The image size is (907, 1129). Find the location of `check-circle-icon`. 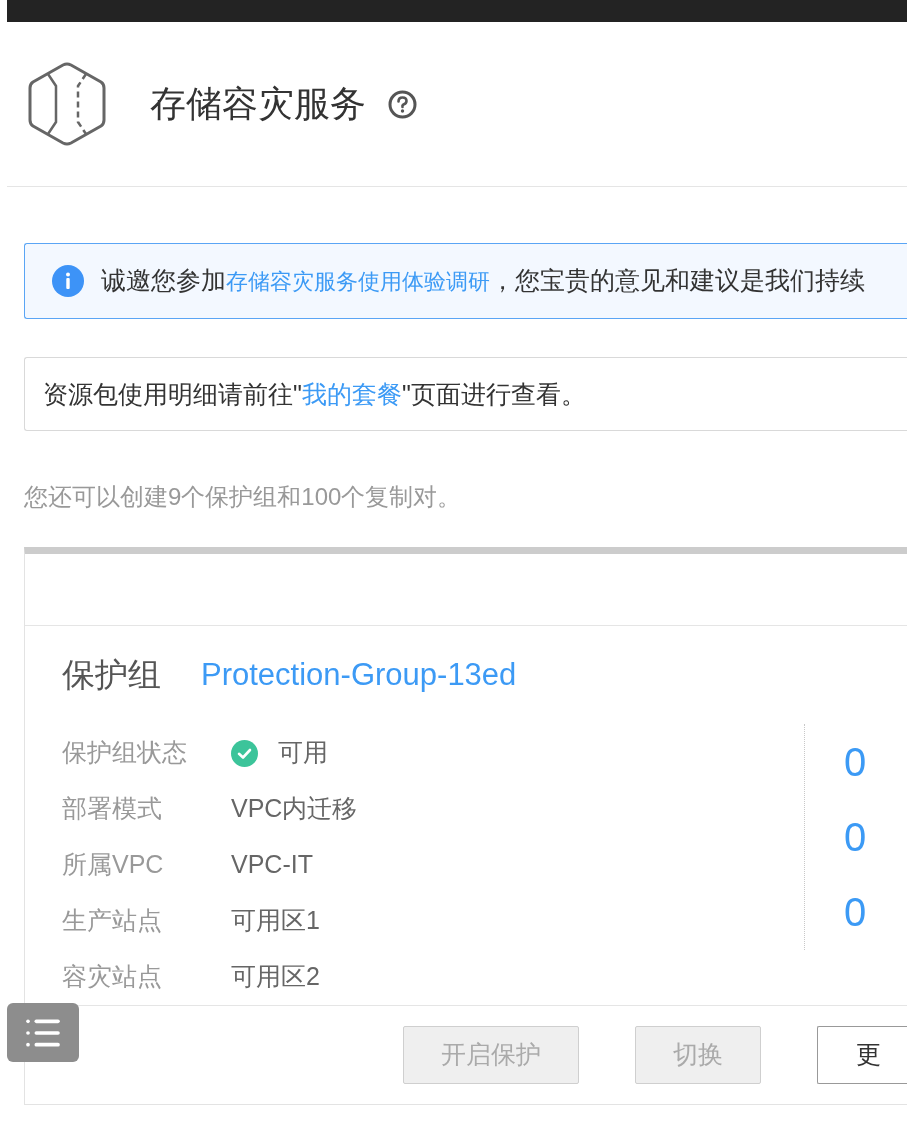

check-circle-icon is located at coordinates (244, 753).